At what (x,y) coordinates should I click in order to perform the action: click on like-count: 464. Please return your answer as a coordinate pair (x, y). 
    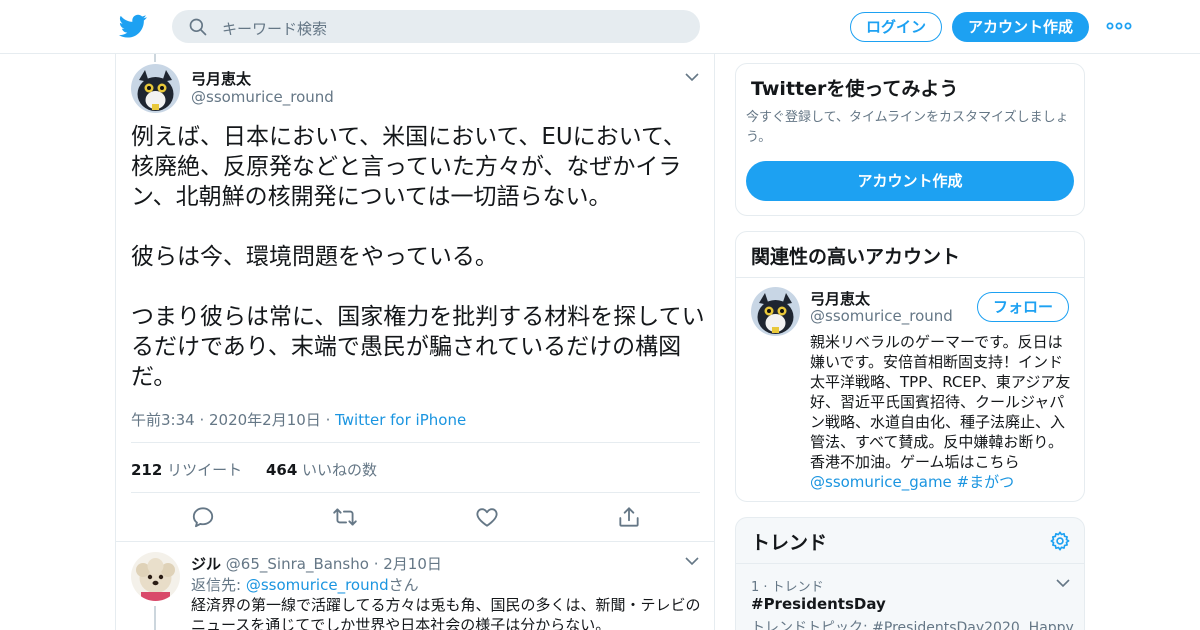
    Looking at the image, I should click on (281, 470).